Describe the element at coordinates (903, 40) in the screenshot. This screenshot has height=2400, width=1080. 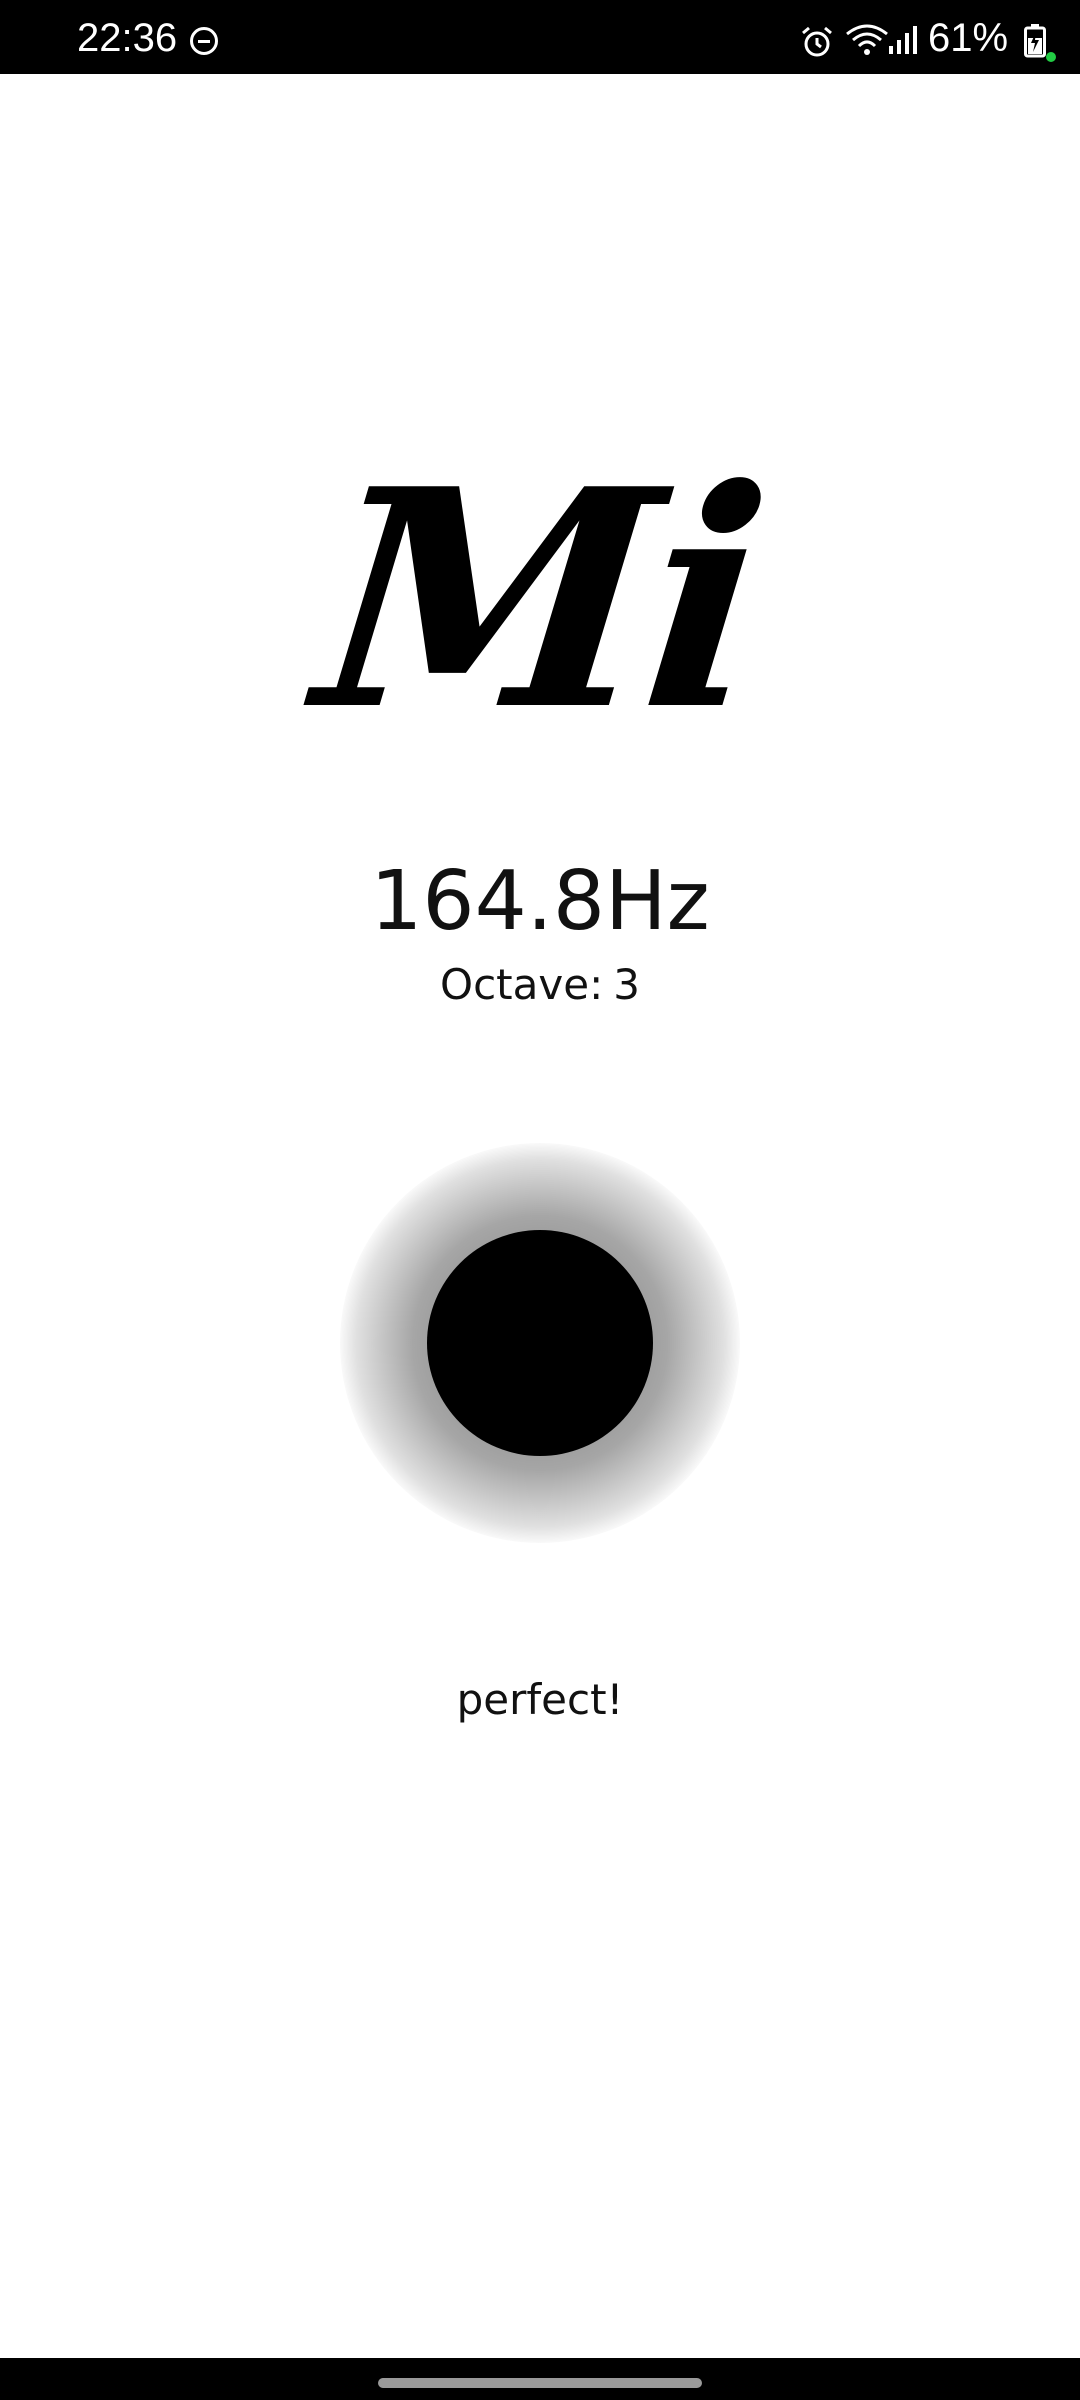
I see `signal-icon` at that location.